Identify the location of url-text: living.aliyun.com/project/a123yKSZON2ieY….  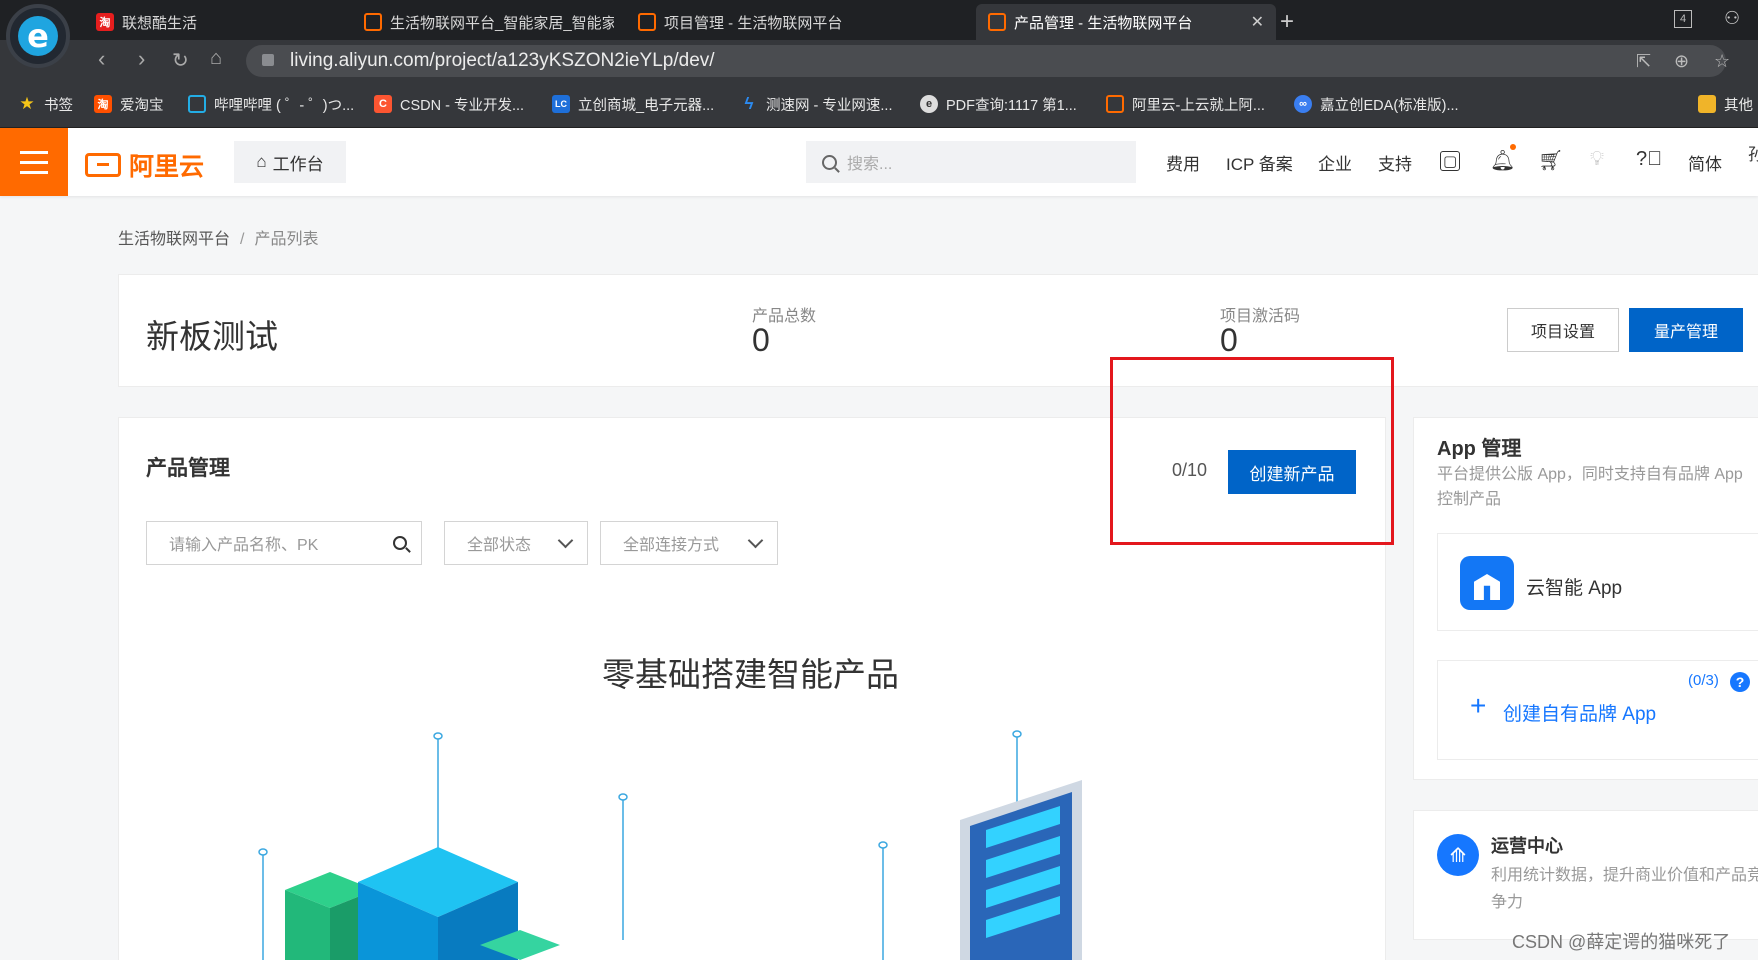
(502, 61).